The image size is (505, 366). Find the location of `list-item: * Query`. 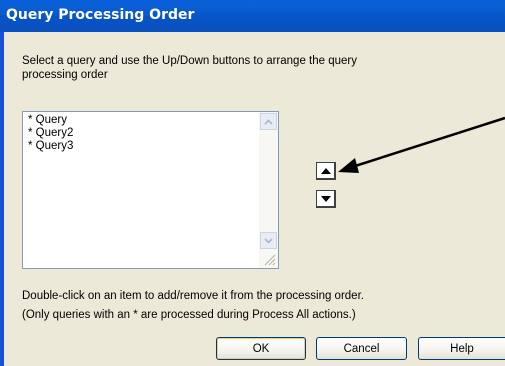

list-item: * Query is located at coordinates (50, 120).